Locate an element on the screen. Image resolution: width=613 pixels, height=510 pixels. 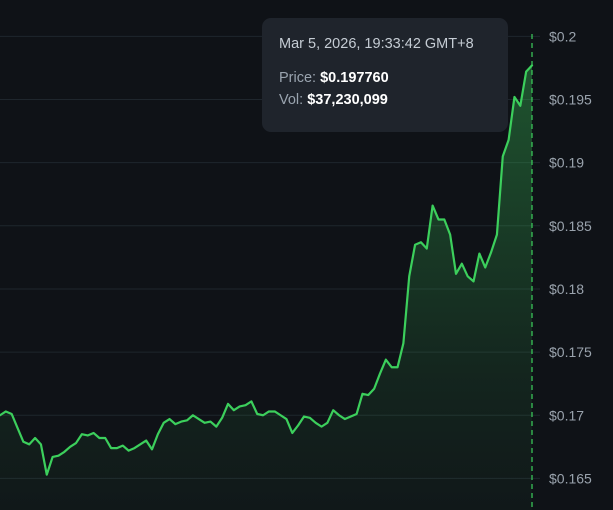
tooltip-vol-label: Vol: is located at coordinates (291, 100).